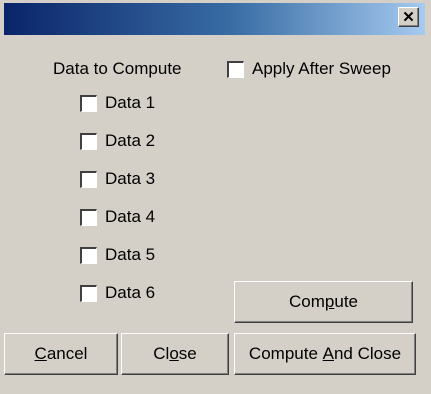 The height and width of the screenshot is (394, 431). I want to click on cancel-button-label-post: ancel, so click(67, 353).